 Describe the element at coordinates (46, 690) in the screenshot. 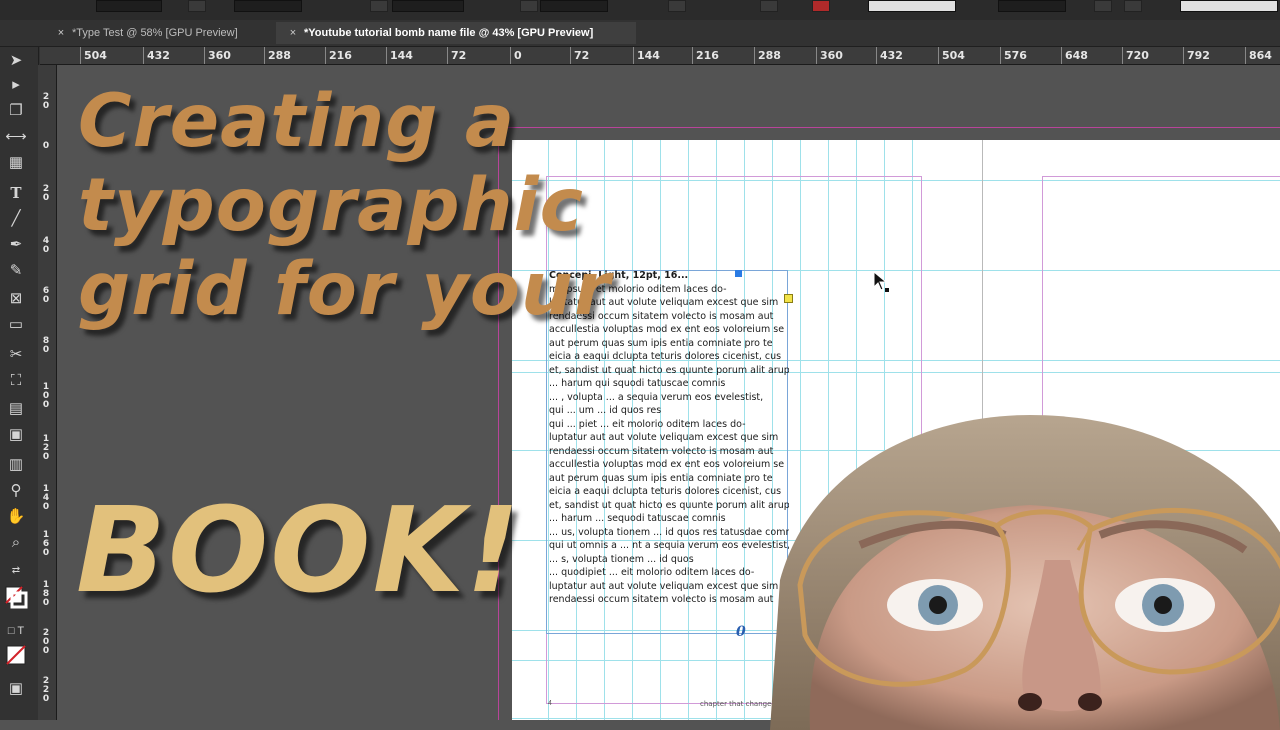

I see `ruler-label: 2 2 0` at that location.